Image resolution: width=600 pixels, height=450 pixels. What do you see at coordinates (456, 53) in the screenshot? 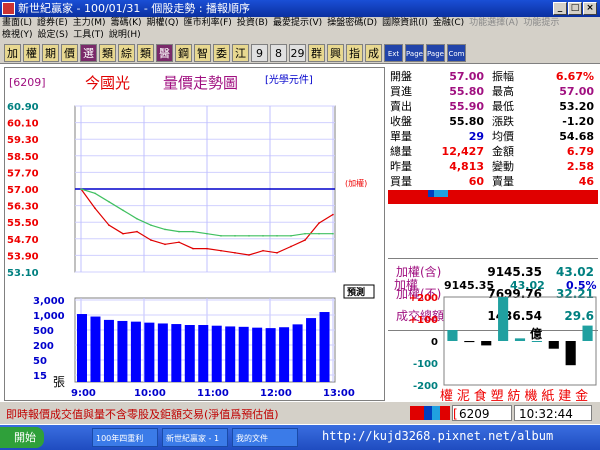
I see `toolbar-small-button: Com` at bounding box center [456, 53].